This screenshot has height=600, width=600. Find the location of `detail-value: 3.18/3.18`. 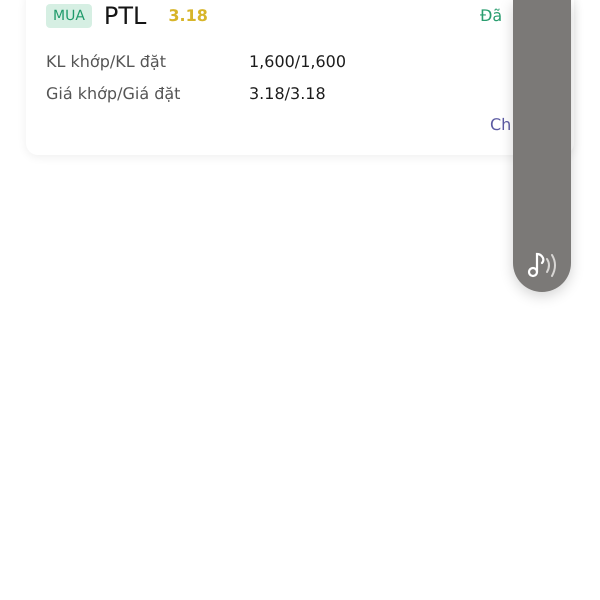

detail-value: 3.18/3.18 is located at coordinates (287, 94).